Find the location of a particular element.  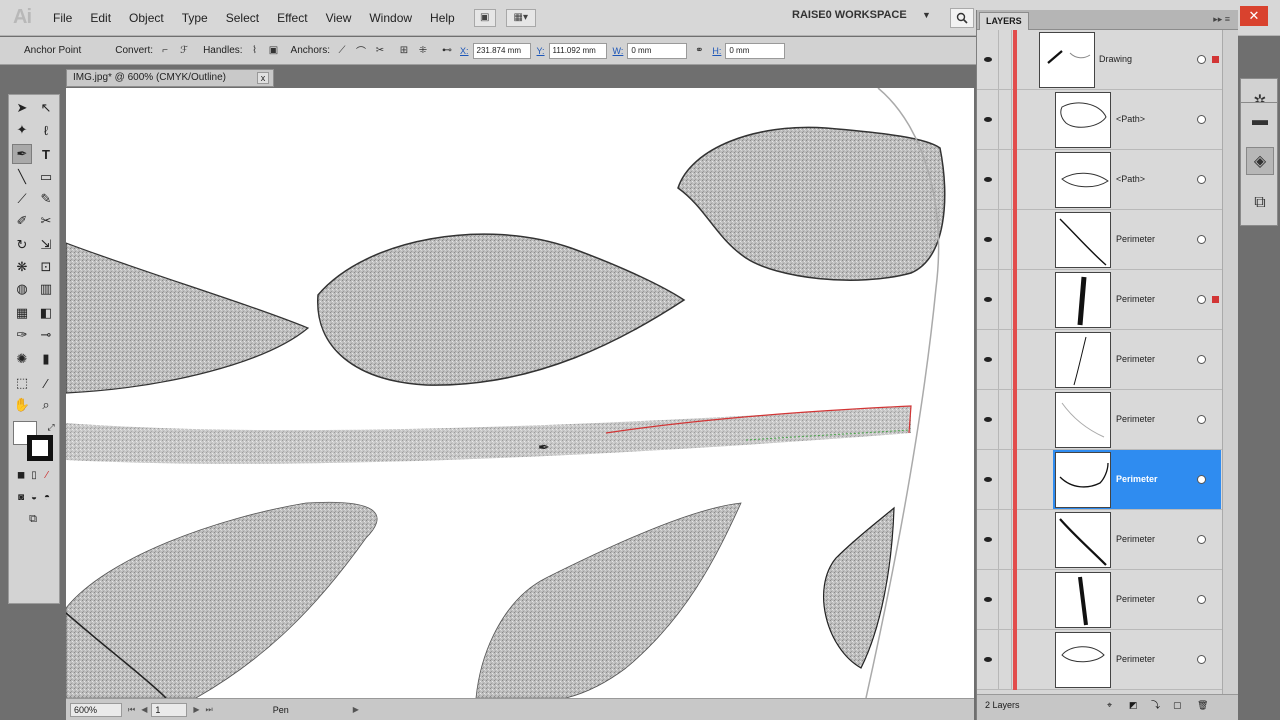

menu-view: View is located at coordinates (339, 18).